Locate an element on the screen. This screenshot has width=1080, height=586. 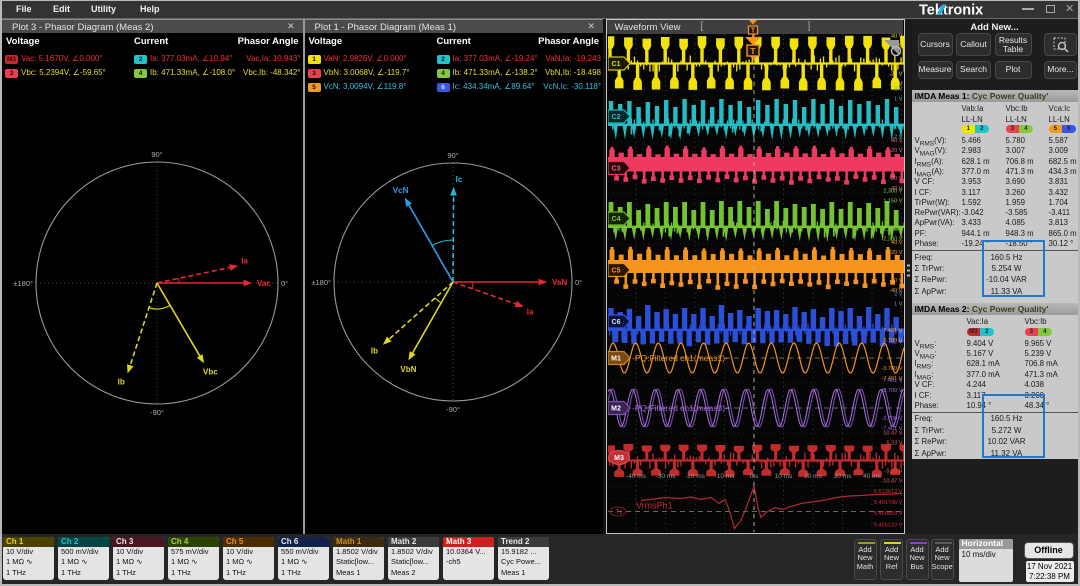
svg-text: 1,150 V is located at coordinates (893, 202).